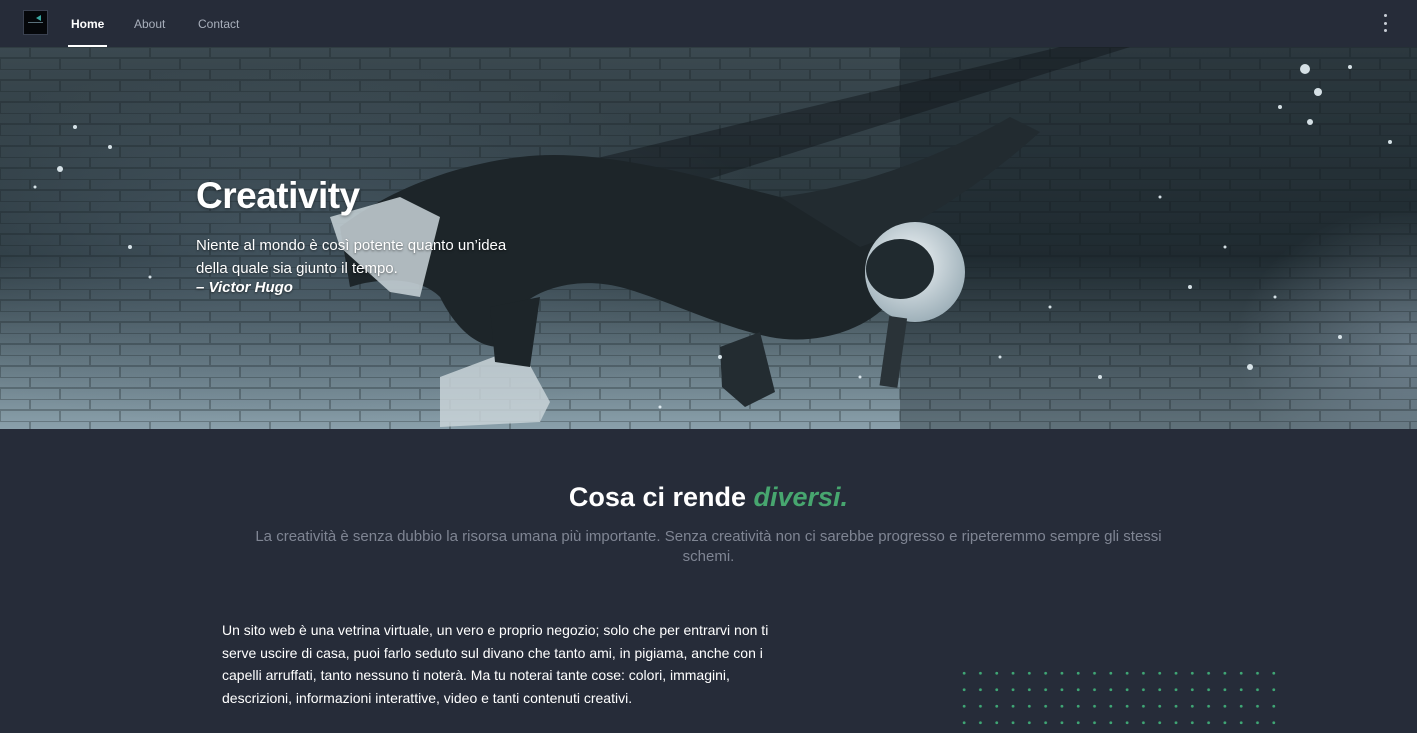 This screenshot has width=1417, height=733. Describe the element at coordinates (708, 23) in the screenshot. I see `navbar: Home About Contact` at that location.